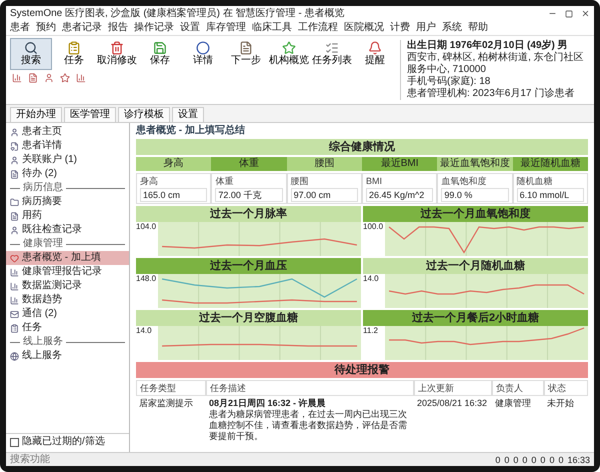 The width and height of the screenshot is (600, 472). I want to click on sidebar-item: 患者概览 - 加上填, so click(67, 258).